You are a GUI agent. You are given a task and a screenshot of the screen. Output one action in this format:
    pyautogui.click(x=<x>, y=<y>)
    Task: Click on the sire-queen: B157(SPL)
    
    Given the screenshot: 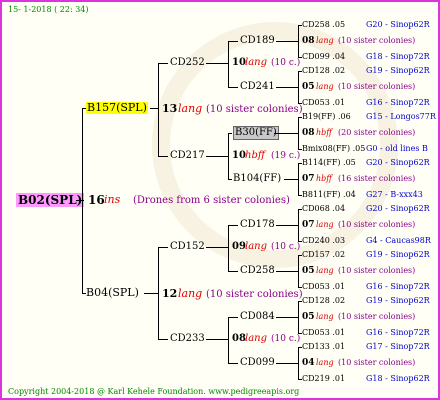 What is the action you would take?
    pyautogui.click(x=117, y=108)
    